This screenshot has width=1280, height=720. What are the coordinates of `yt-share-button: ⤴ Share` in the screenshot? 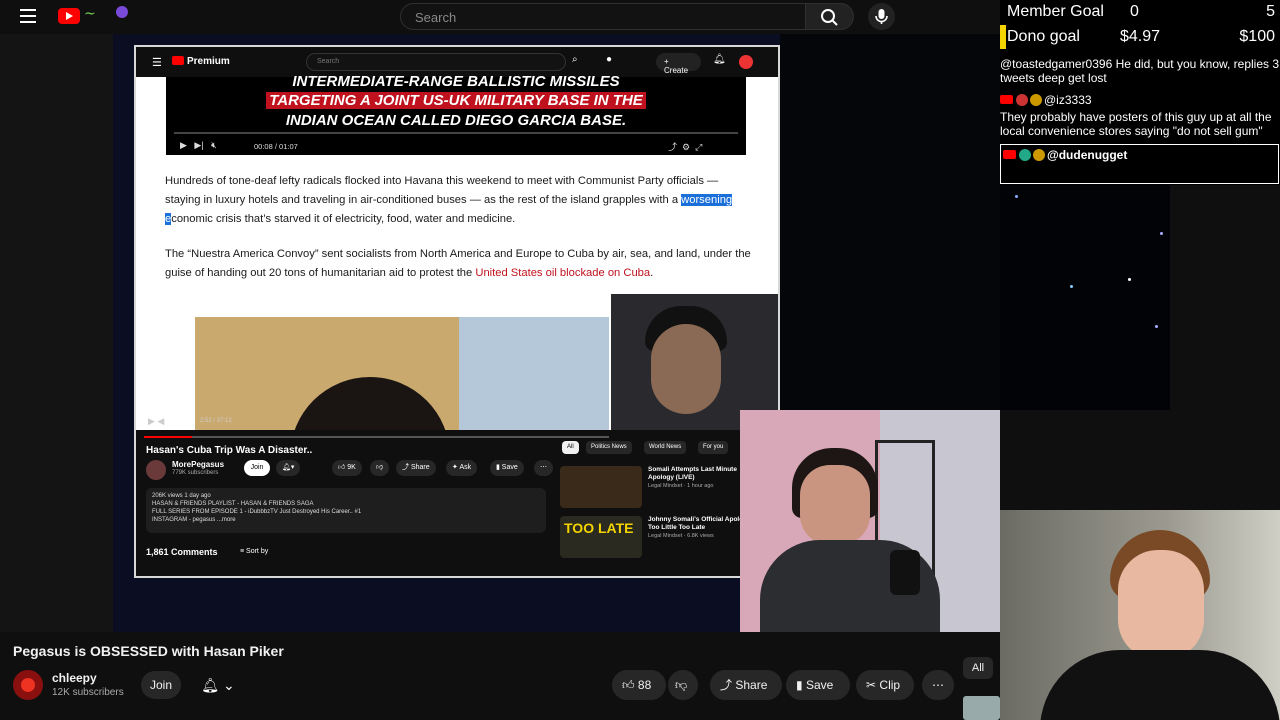 It's located at (416, 468).